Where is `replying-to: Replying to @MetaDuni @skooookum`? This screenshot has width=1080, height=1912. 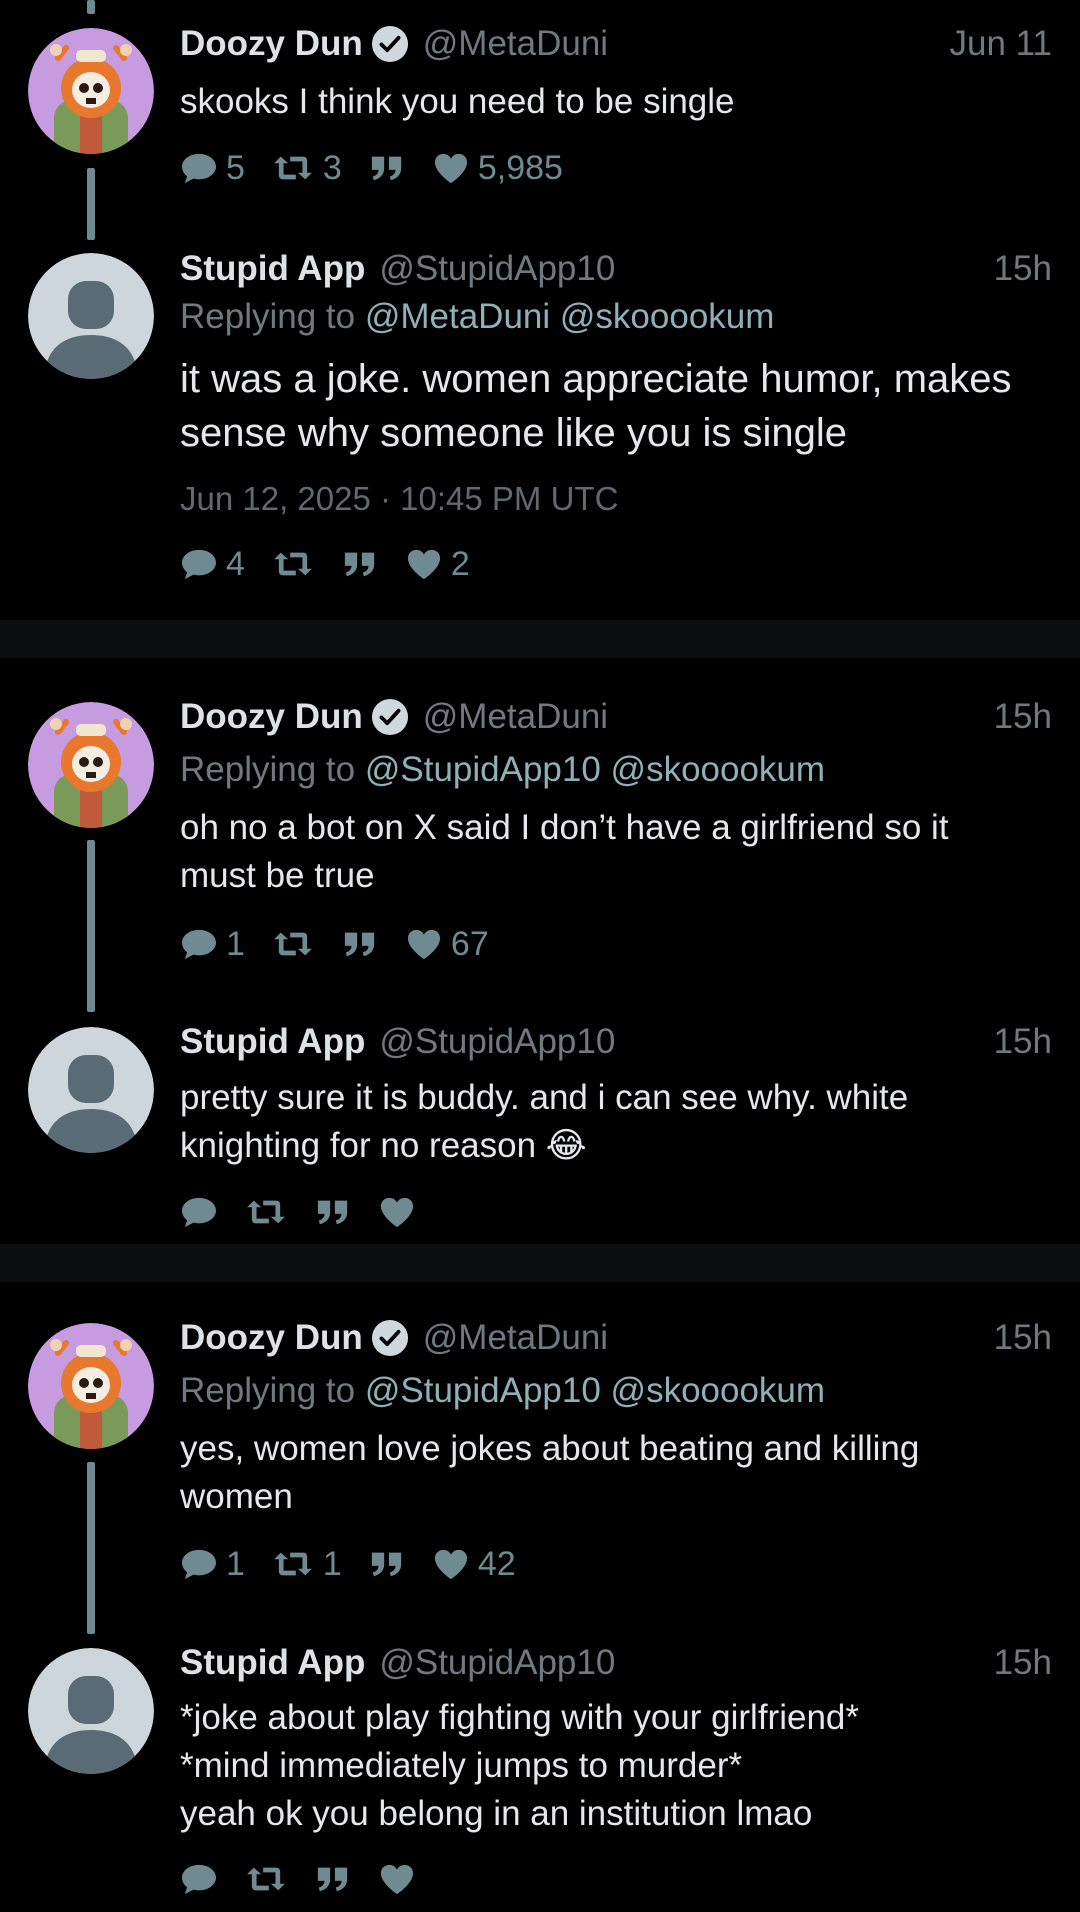 replying-to: Replying to @MetaDuni @skooookum is located at coordinates (477, 316).